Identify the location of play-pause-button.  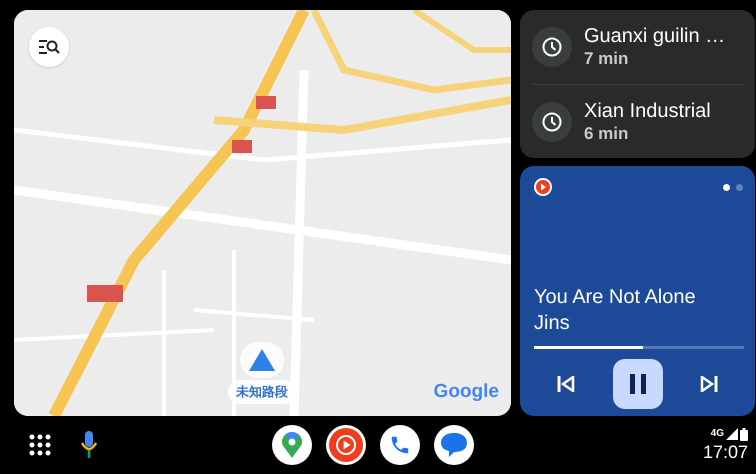
(637, 384).